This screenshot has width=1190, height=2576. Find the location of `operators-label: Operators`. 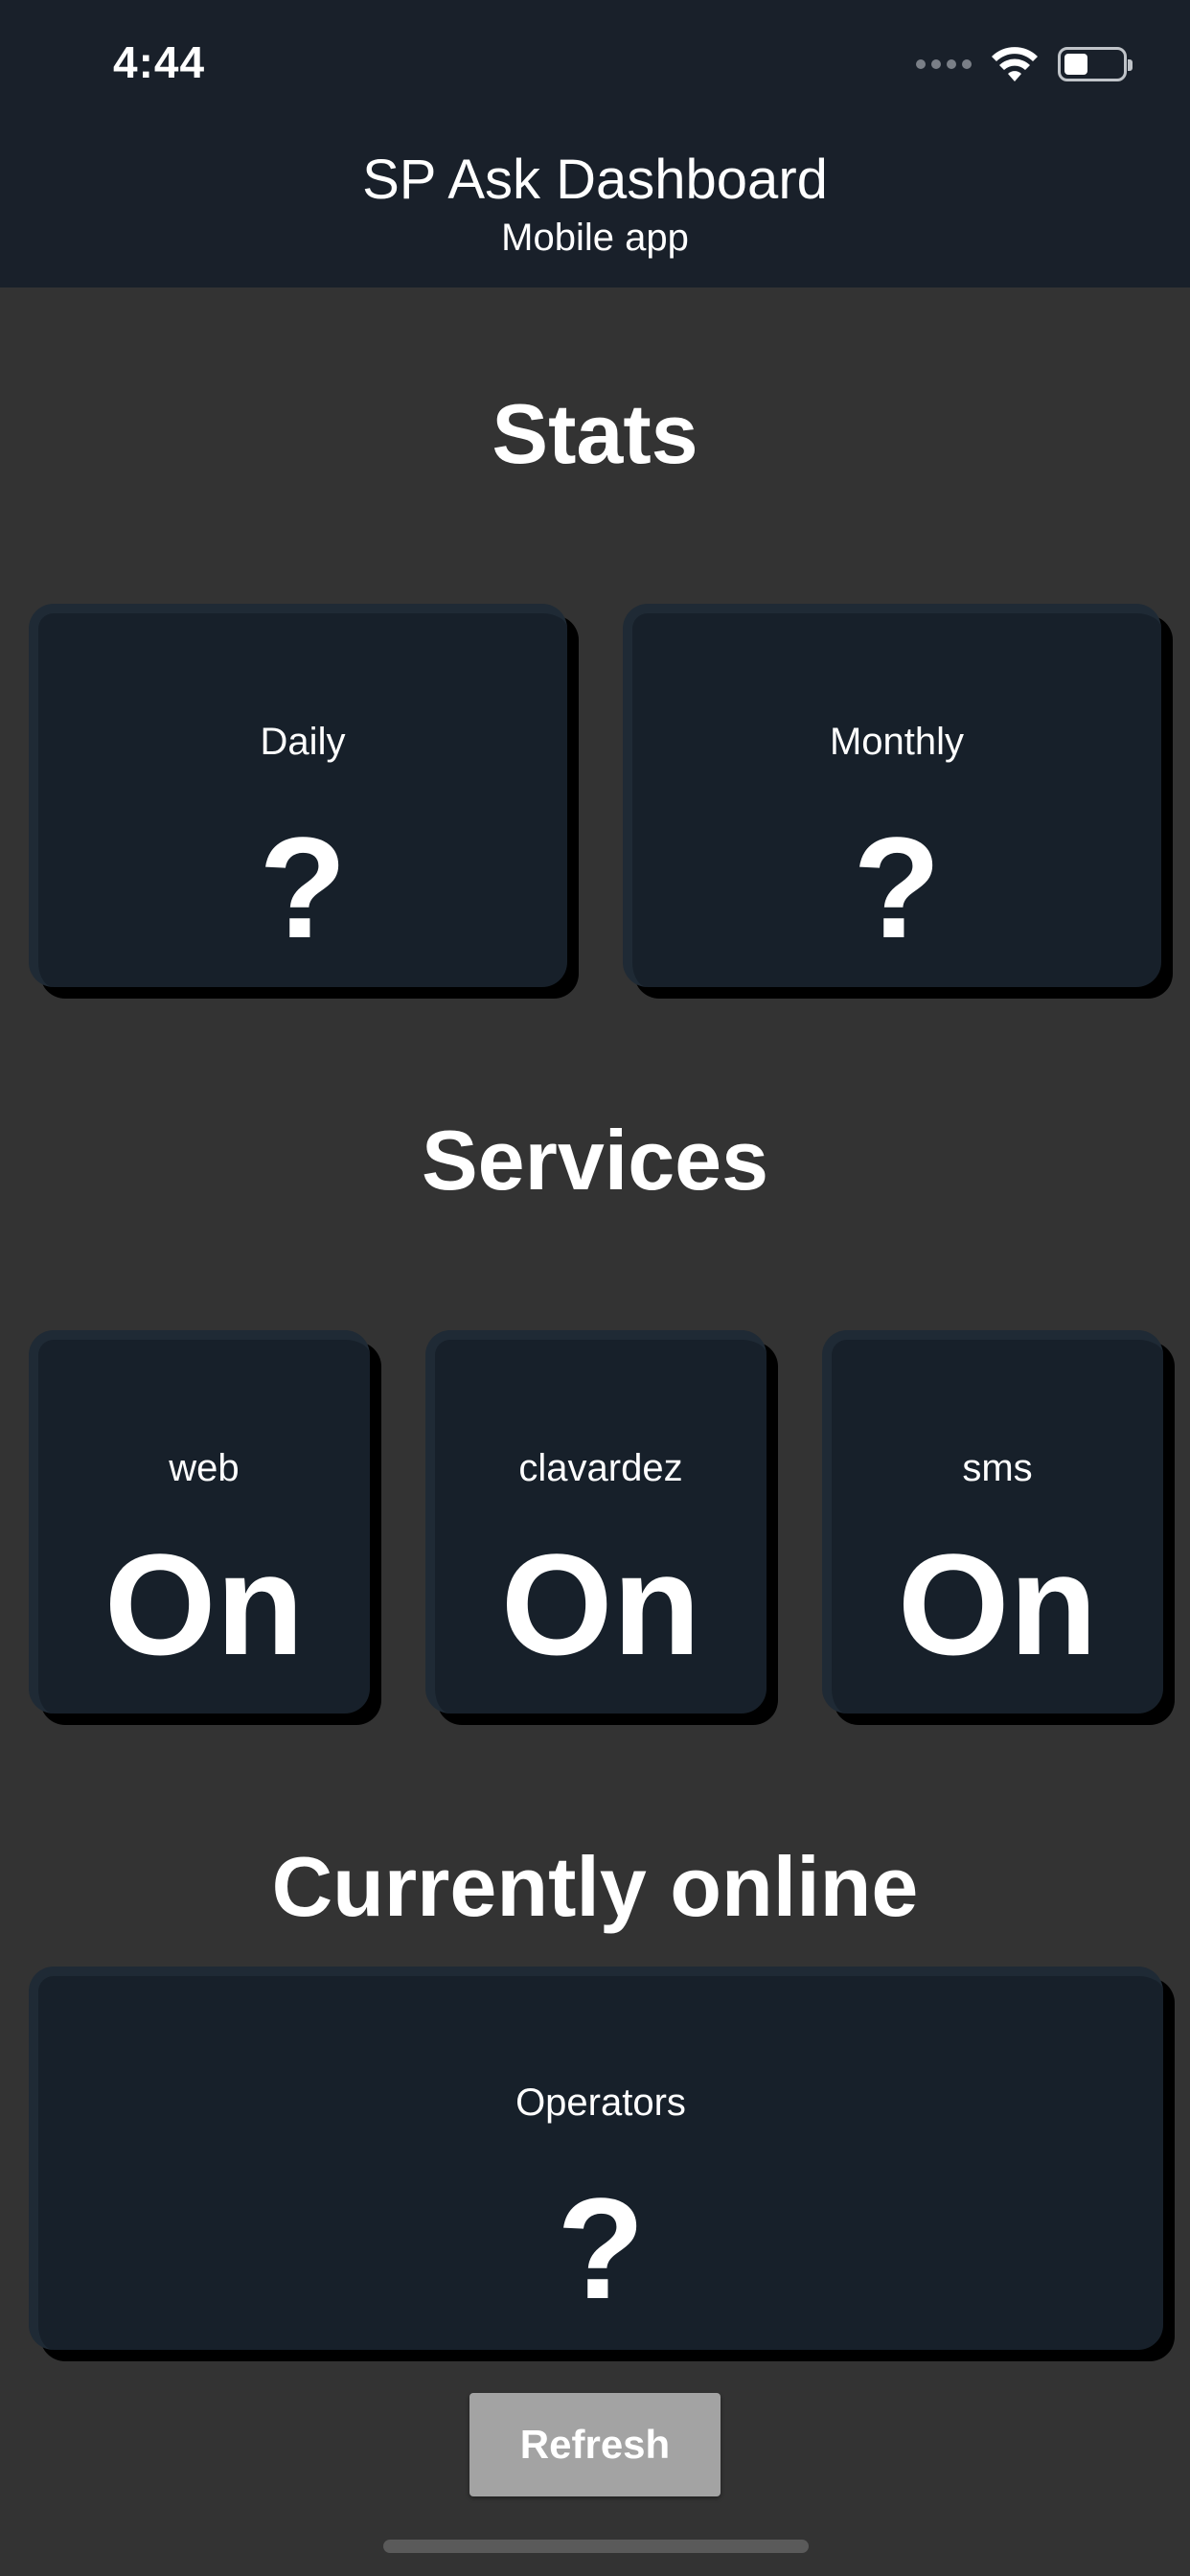

operators-label: Operators is located at coordinates (601, 2103).